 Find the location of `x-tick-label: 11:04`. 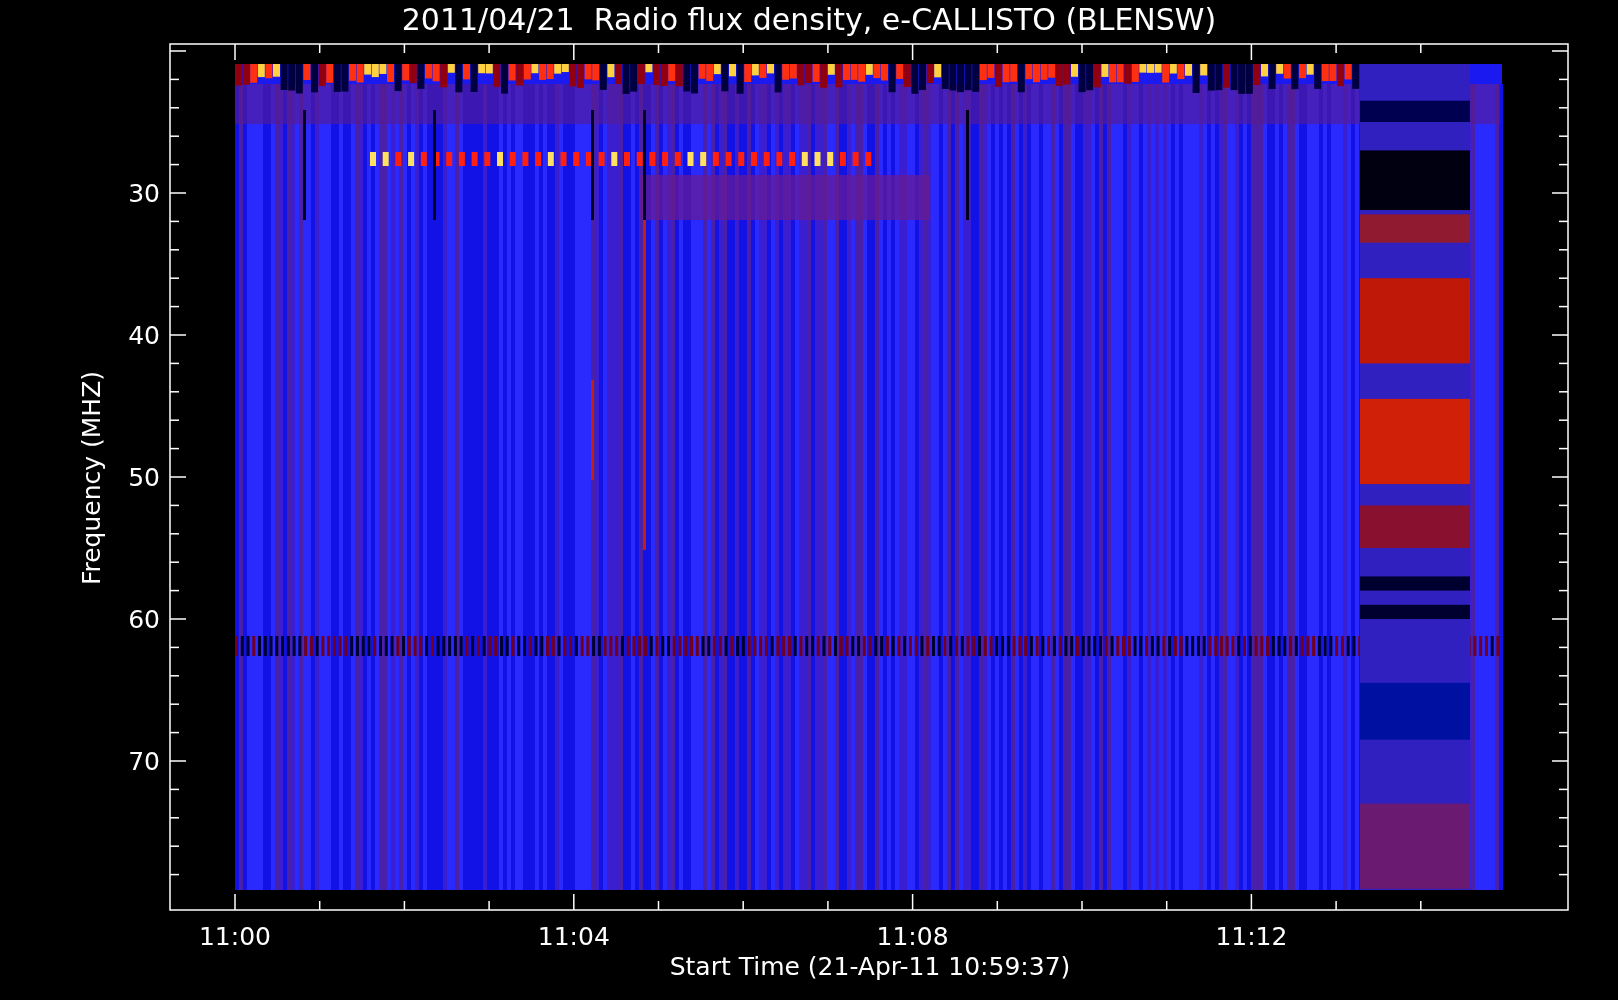

x-tick-label: 11:04 is located at coordinates (573, 936).